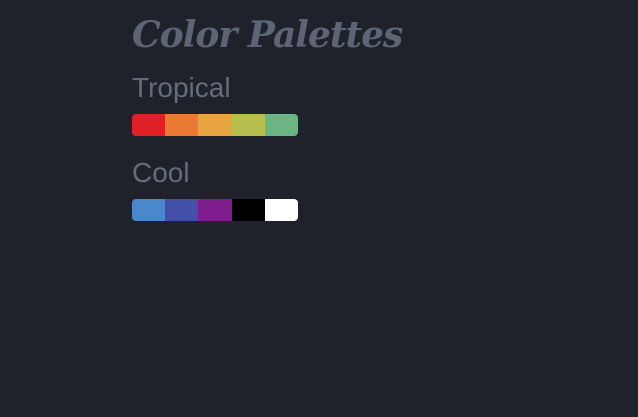  Describe the element at coordinates (215, 104) in the screenshot. I see `palette-tropical: Tropical` at that location.